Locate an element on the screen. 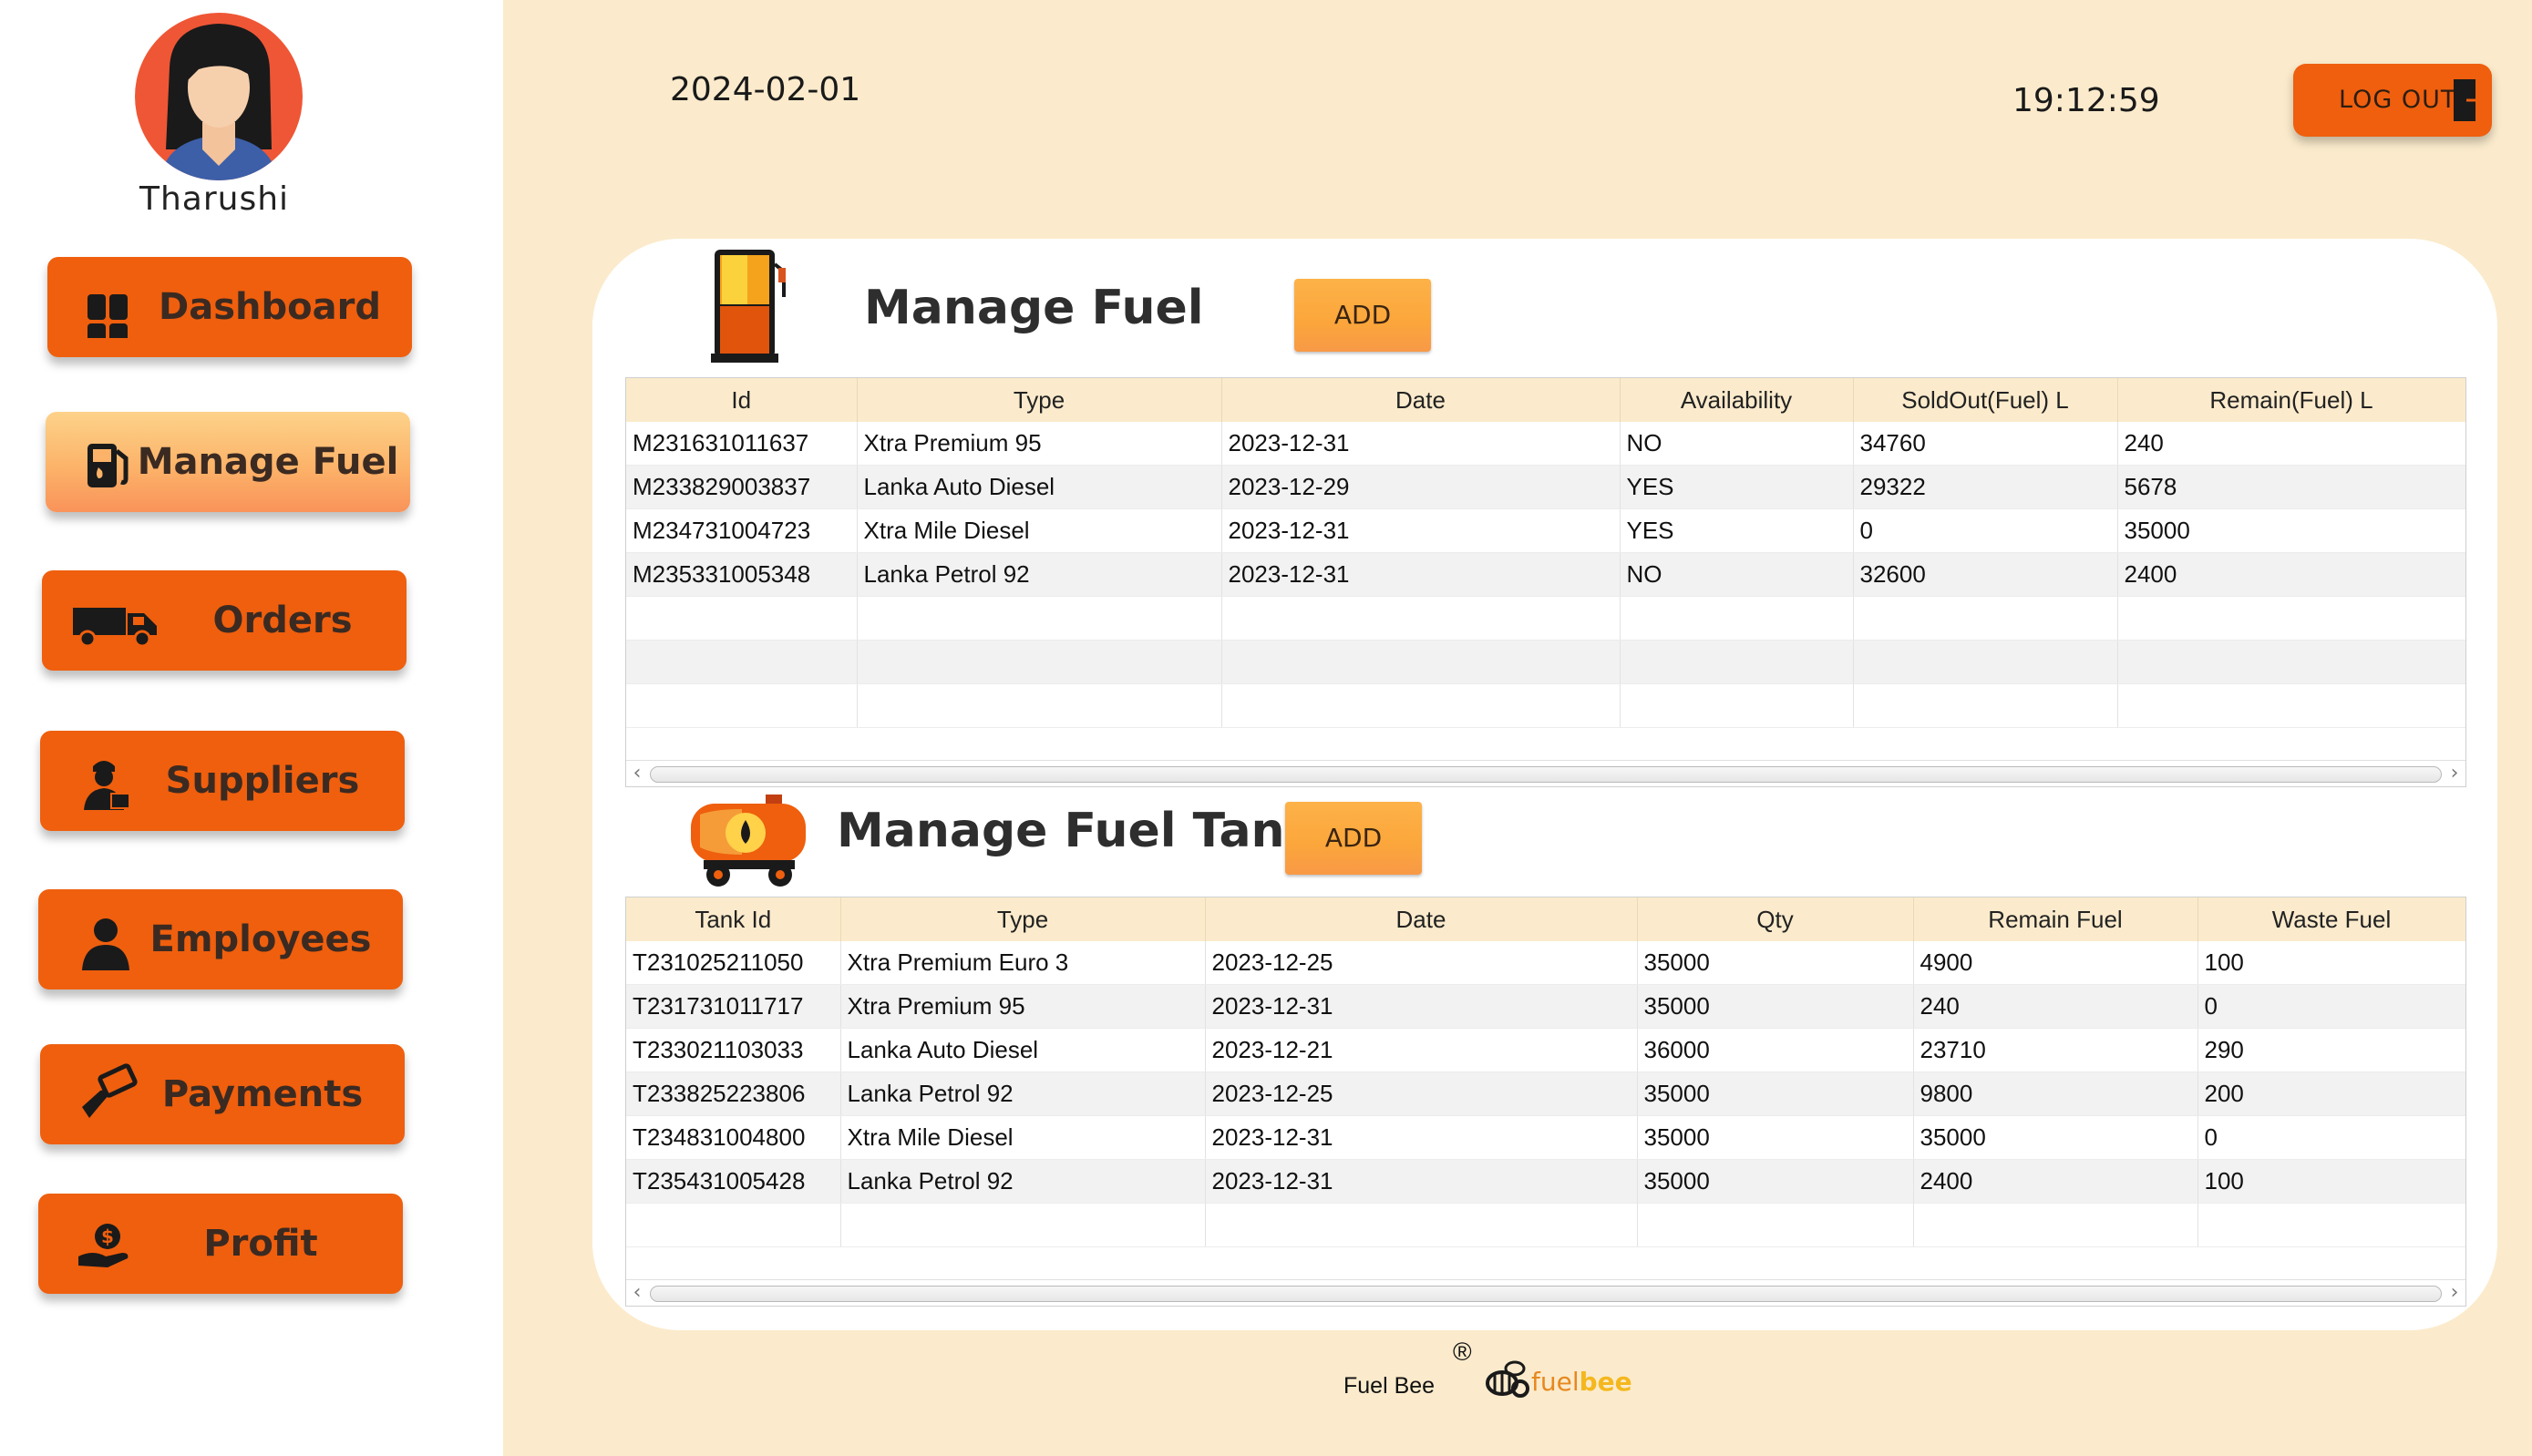  table-cell: 2023-12-21 is located at coordinates (1421, 1050).